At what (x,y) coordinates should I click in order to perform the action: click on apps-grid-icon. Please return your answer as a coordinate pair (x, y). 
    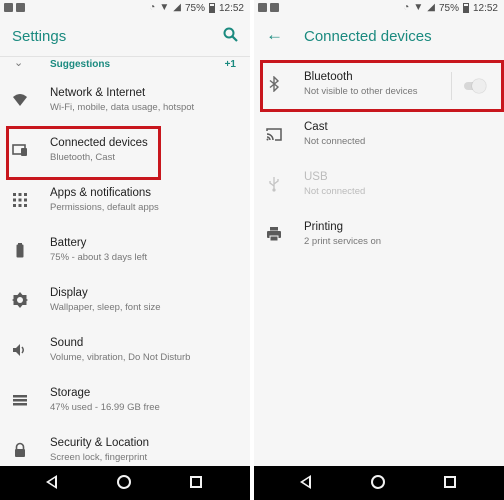
    Looking at the image, I should click on (20, 200).